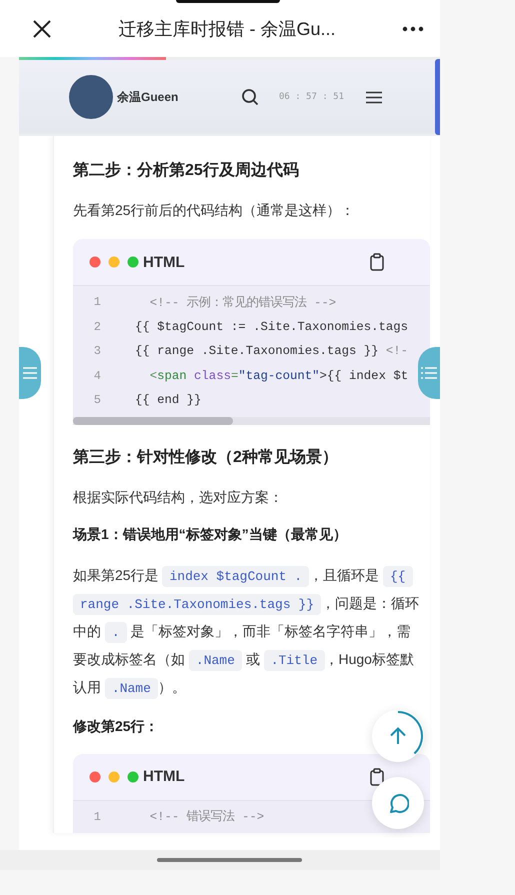 The image size is (515, 895). What do you see at coordinates (96, 351) in the screenshot?
I see `line-number: 3` at bounding box center [96, 351].